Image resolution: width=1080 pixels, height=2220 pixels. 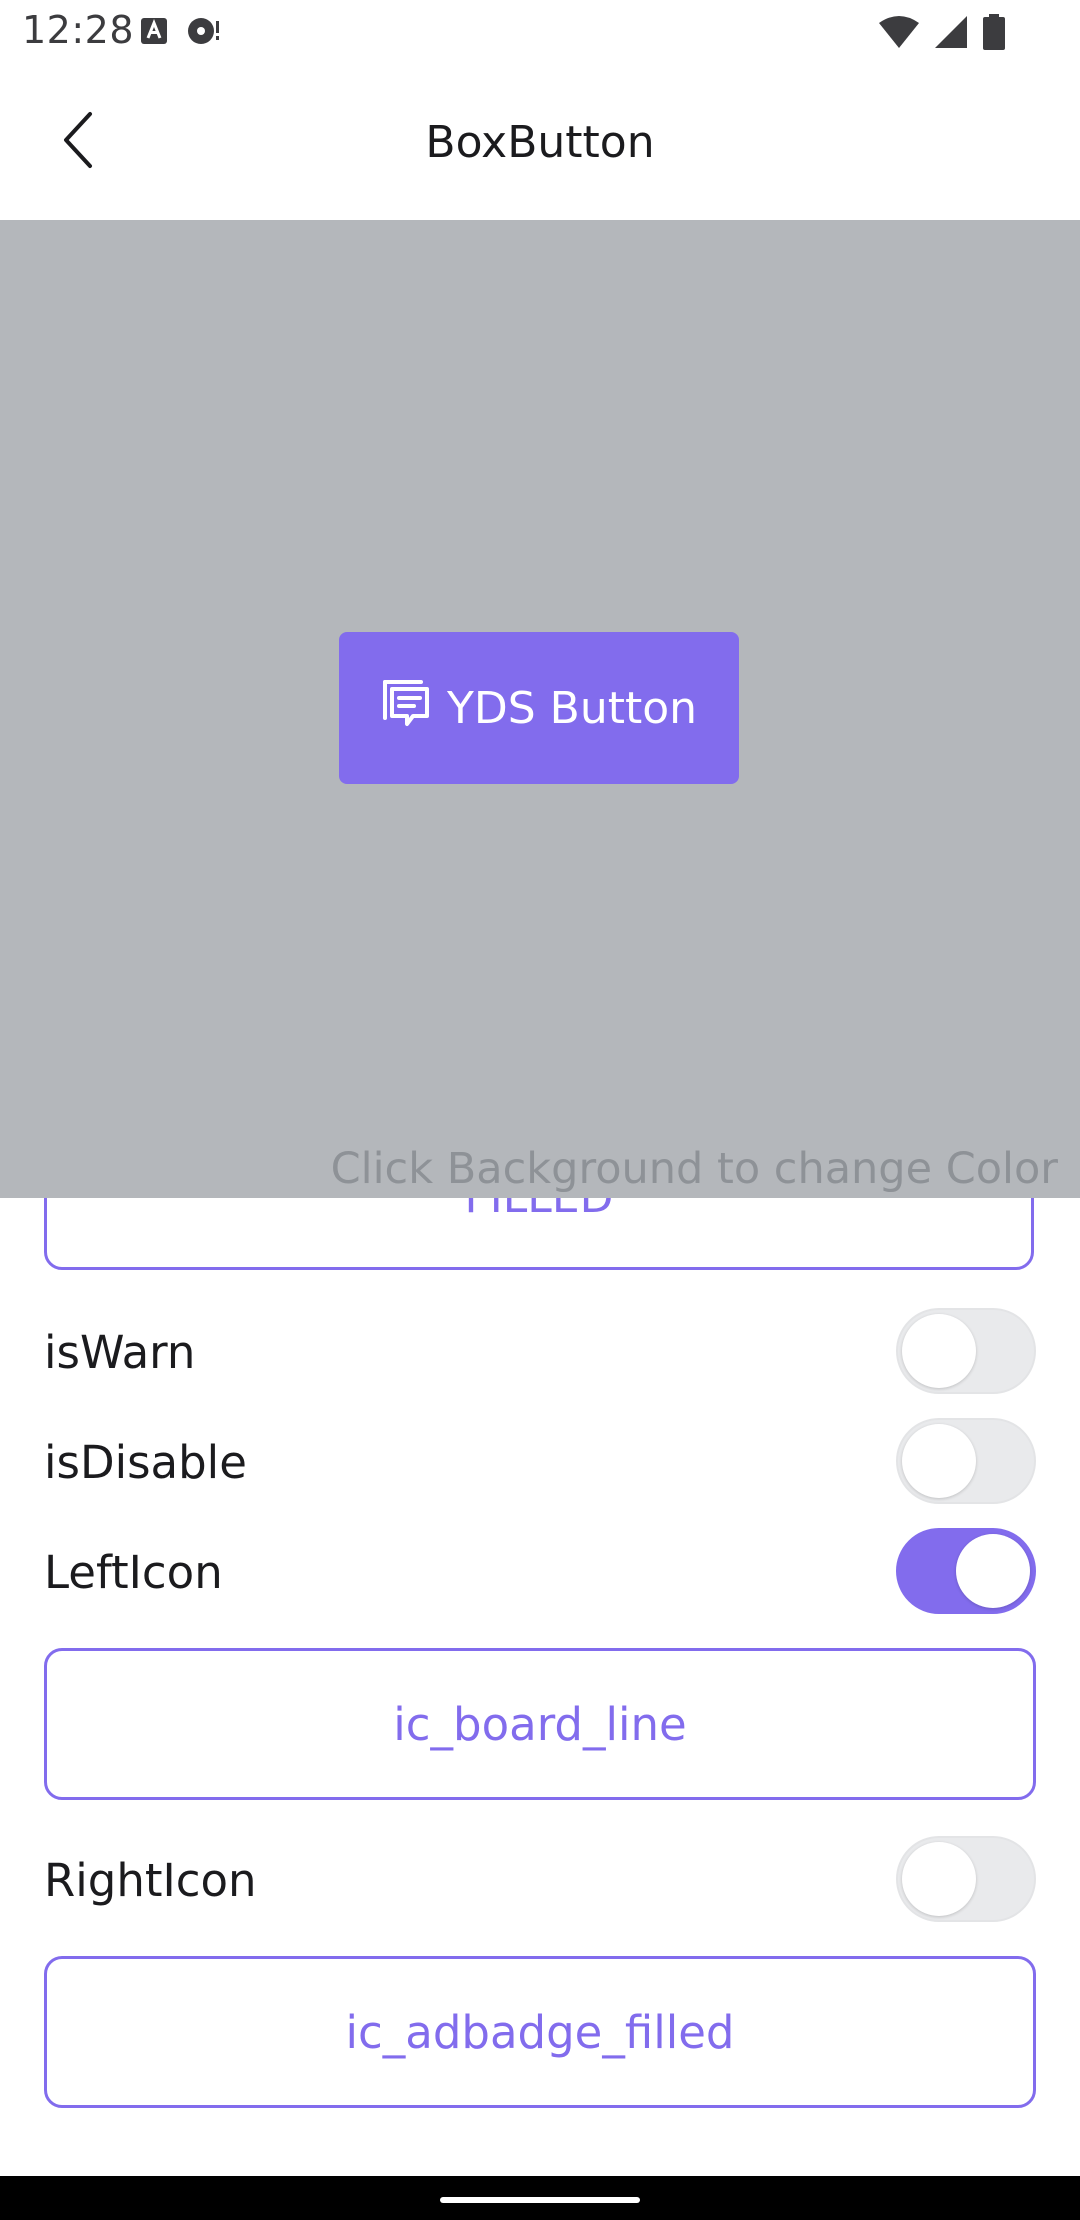 I want to click on board-line-icon, so click(x=406, y=708).